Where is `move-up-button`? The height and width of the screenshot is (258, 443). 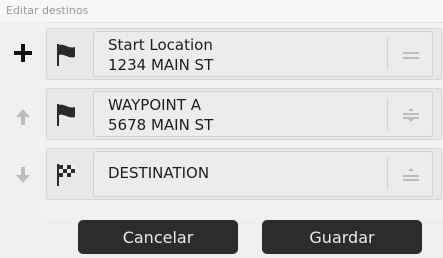
move-up-button is located at coordinates (23, 117).